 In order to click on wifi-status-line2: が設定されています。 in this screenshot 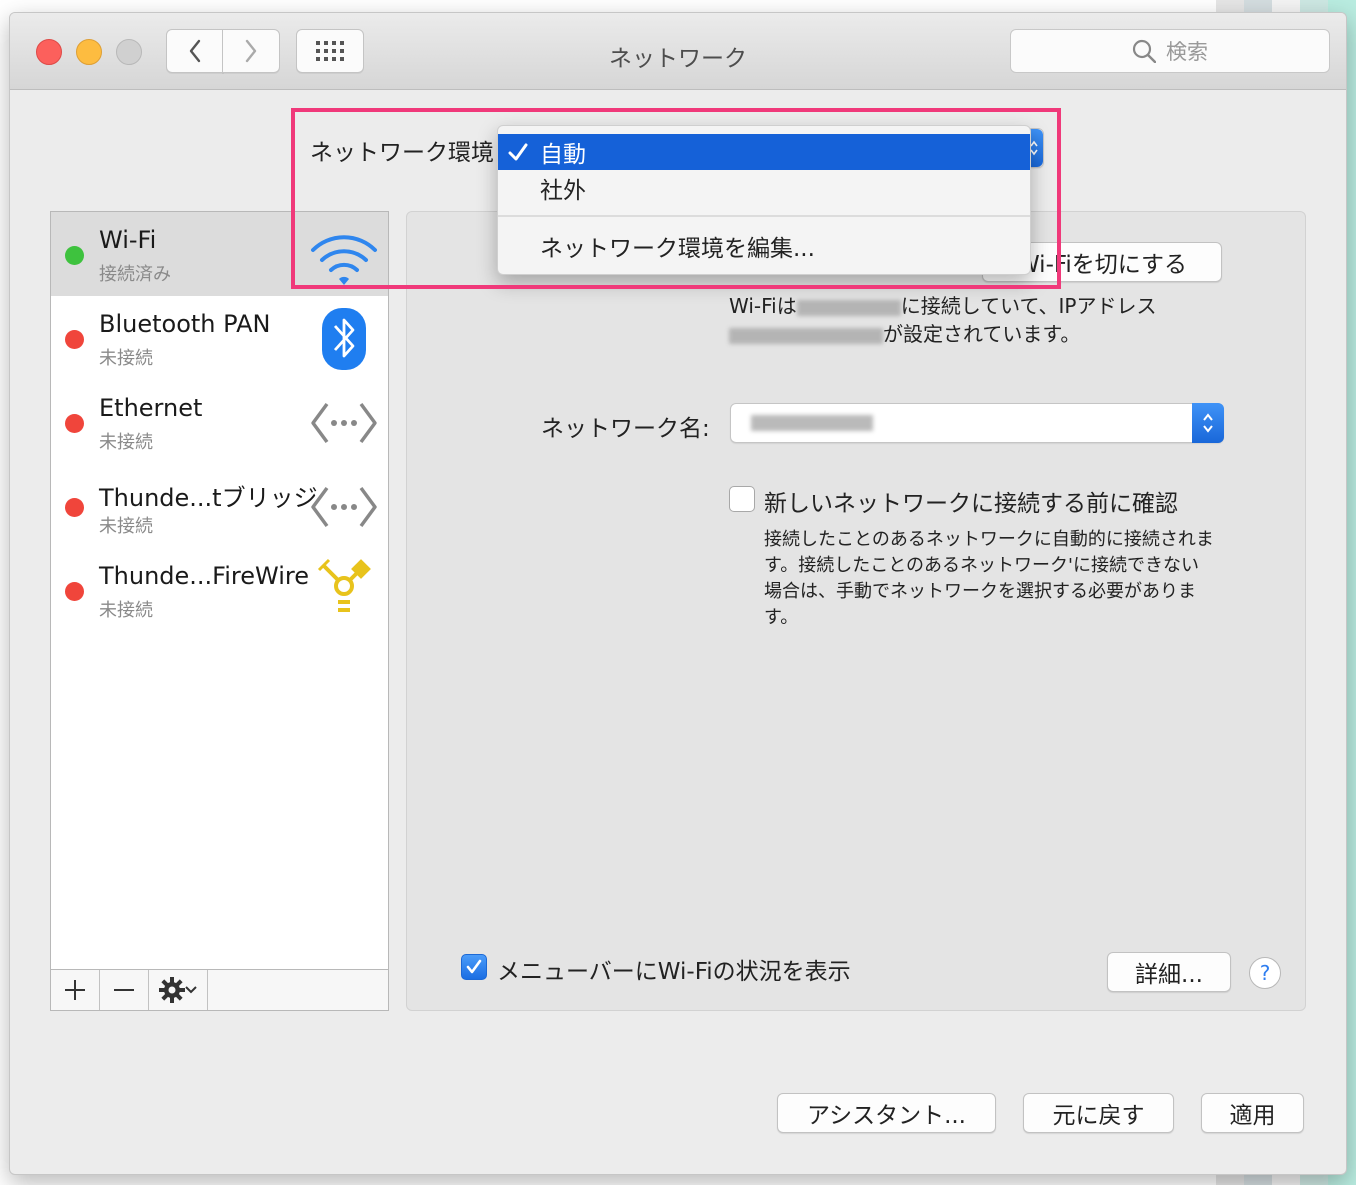, I will do `click(904, 332)`.